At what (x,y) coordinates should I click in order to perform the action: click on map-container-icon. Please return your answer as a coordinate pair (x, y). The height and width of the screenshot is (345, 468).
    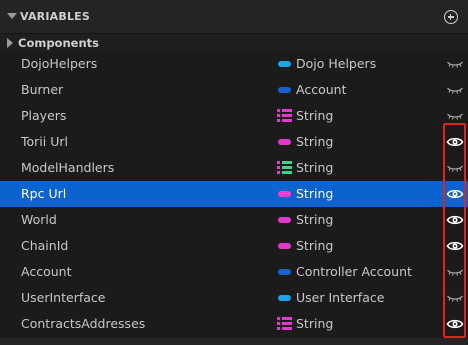
    Looking at the image, I should click on (284, 167).